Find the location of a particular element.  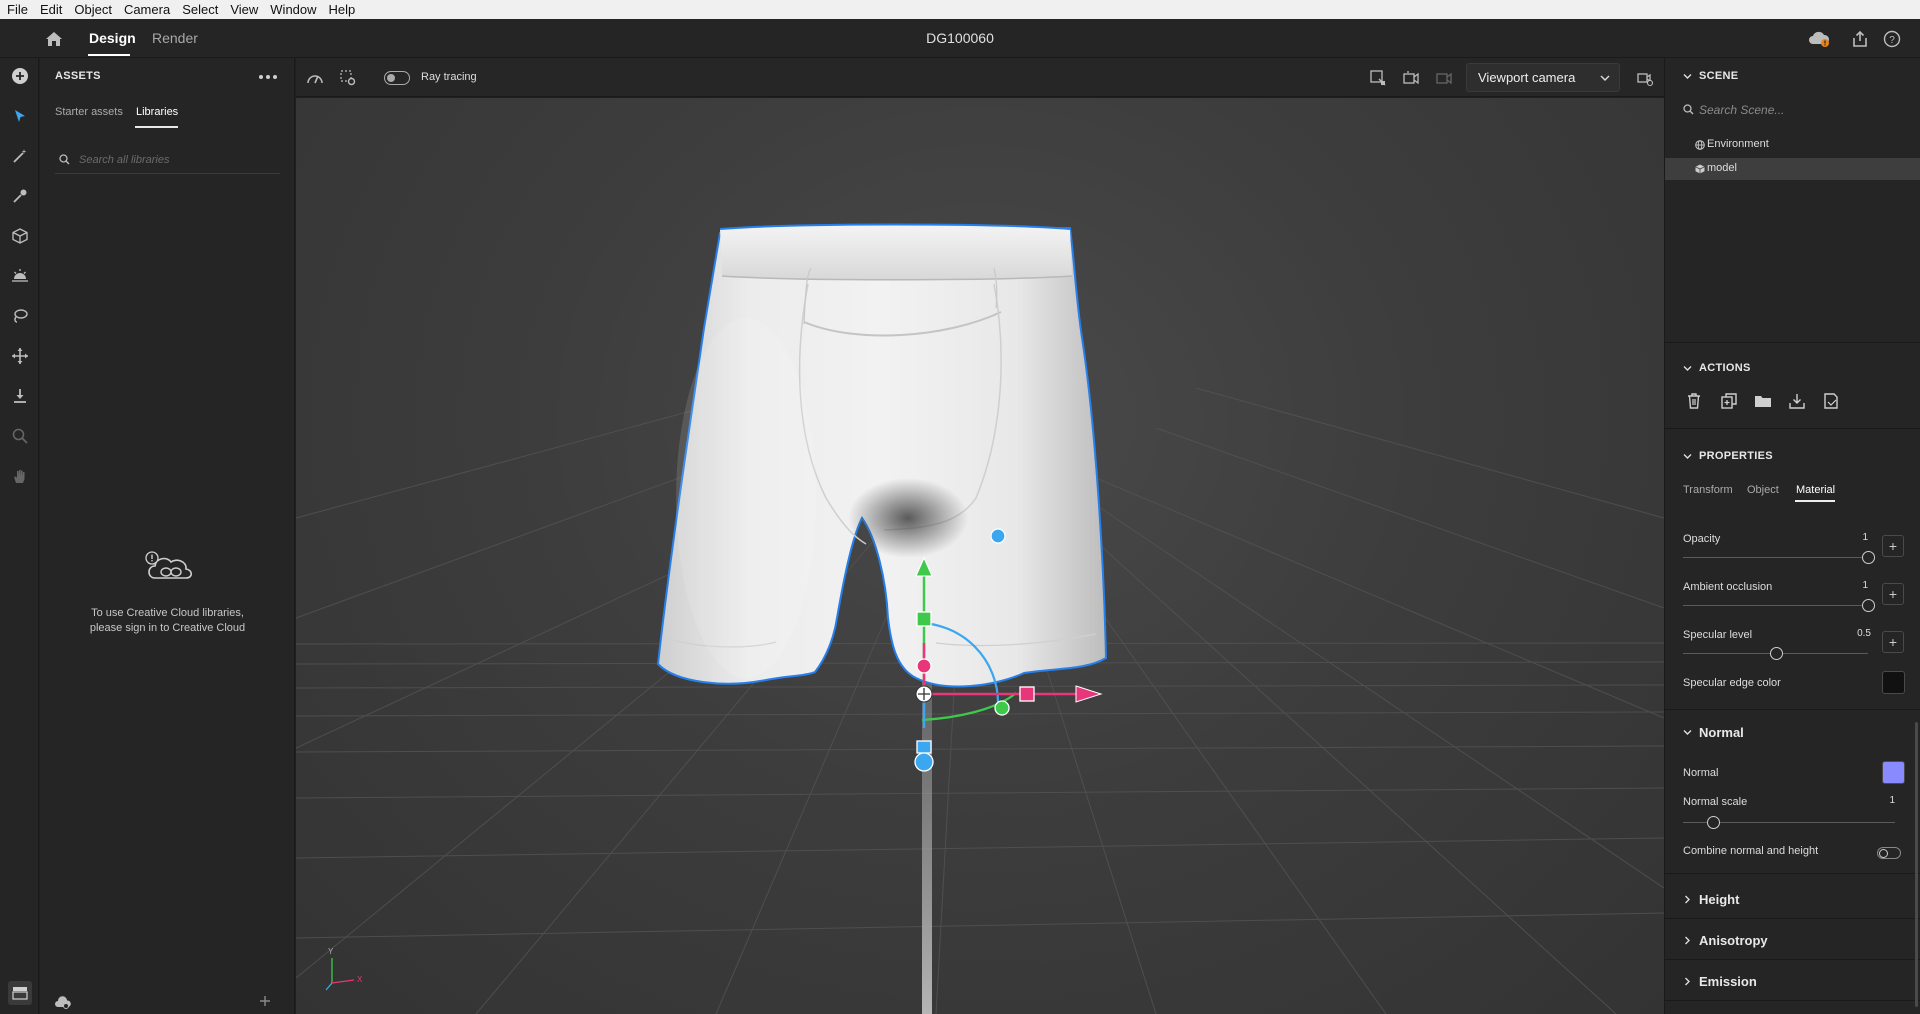

camera-select: Viewport camera is located at coordinates (1543, 77).